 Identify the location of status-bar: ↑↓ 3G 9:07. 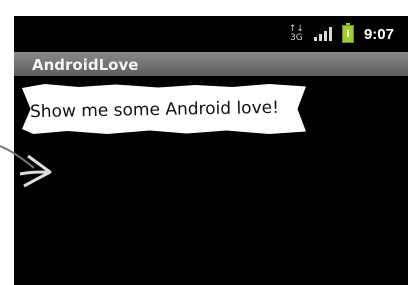
(211, 34).